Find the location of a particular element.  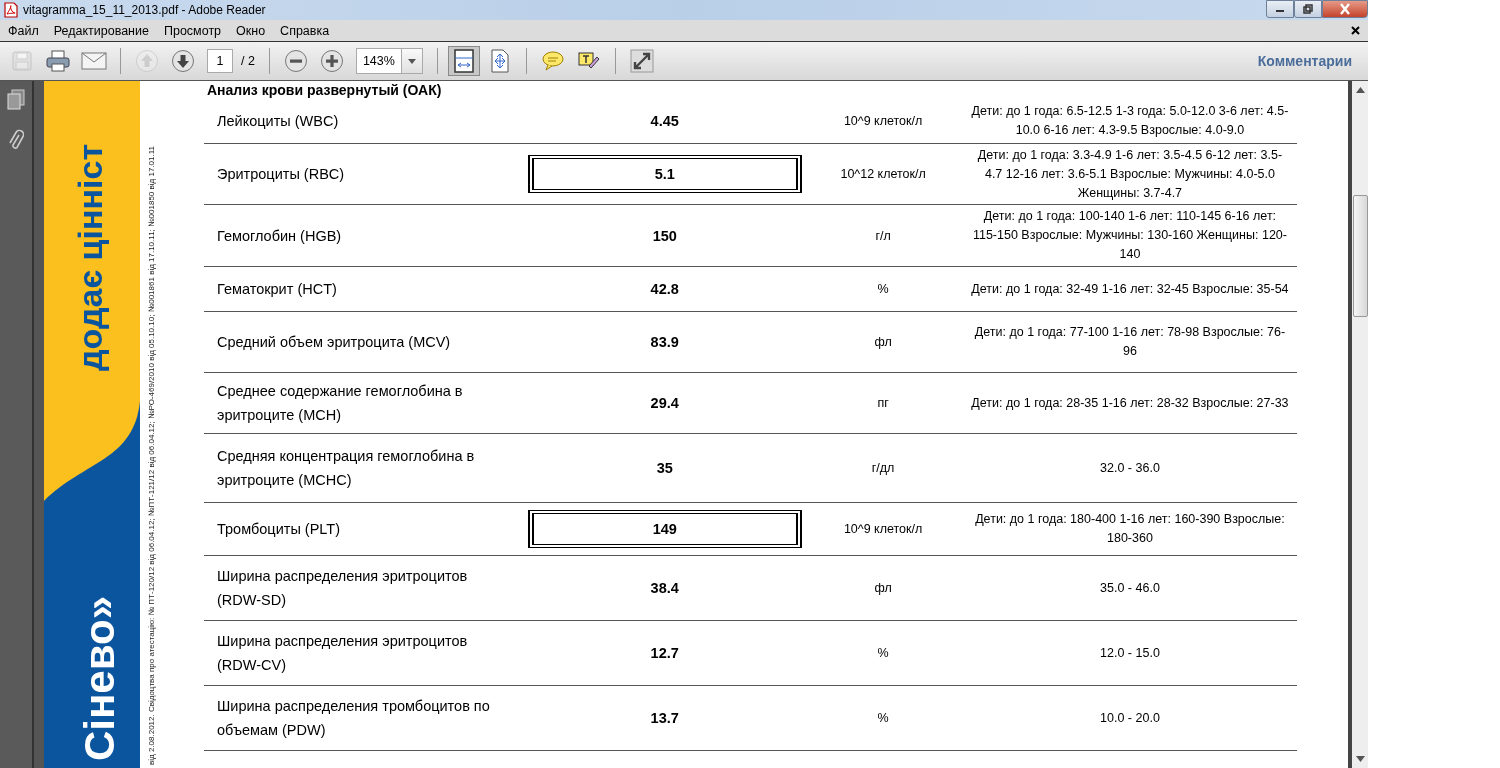

result-value: 38.4 is located at coordinates (664, 588).